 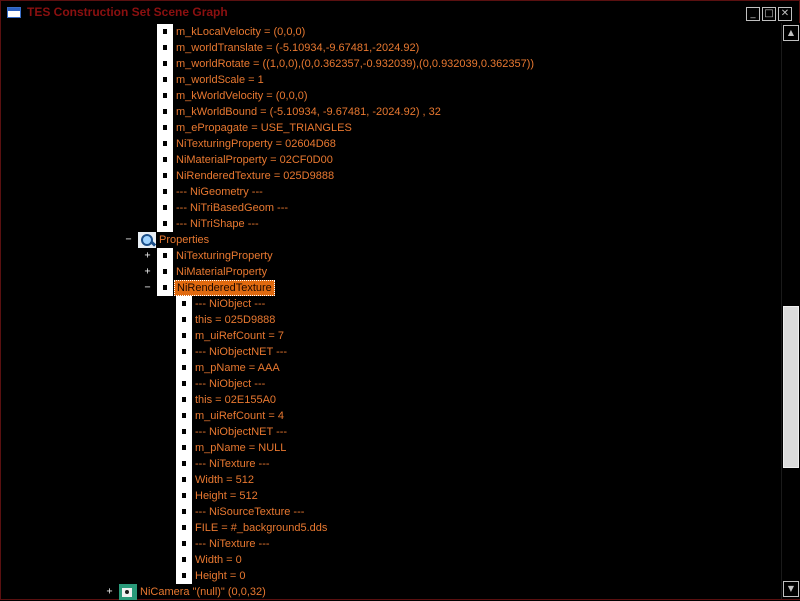 What do you see at coordinates (109, 592) in the screenshot?
I see `camera-expand-toggle: +` at bounding box center [109, 592].